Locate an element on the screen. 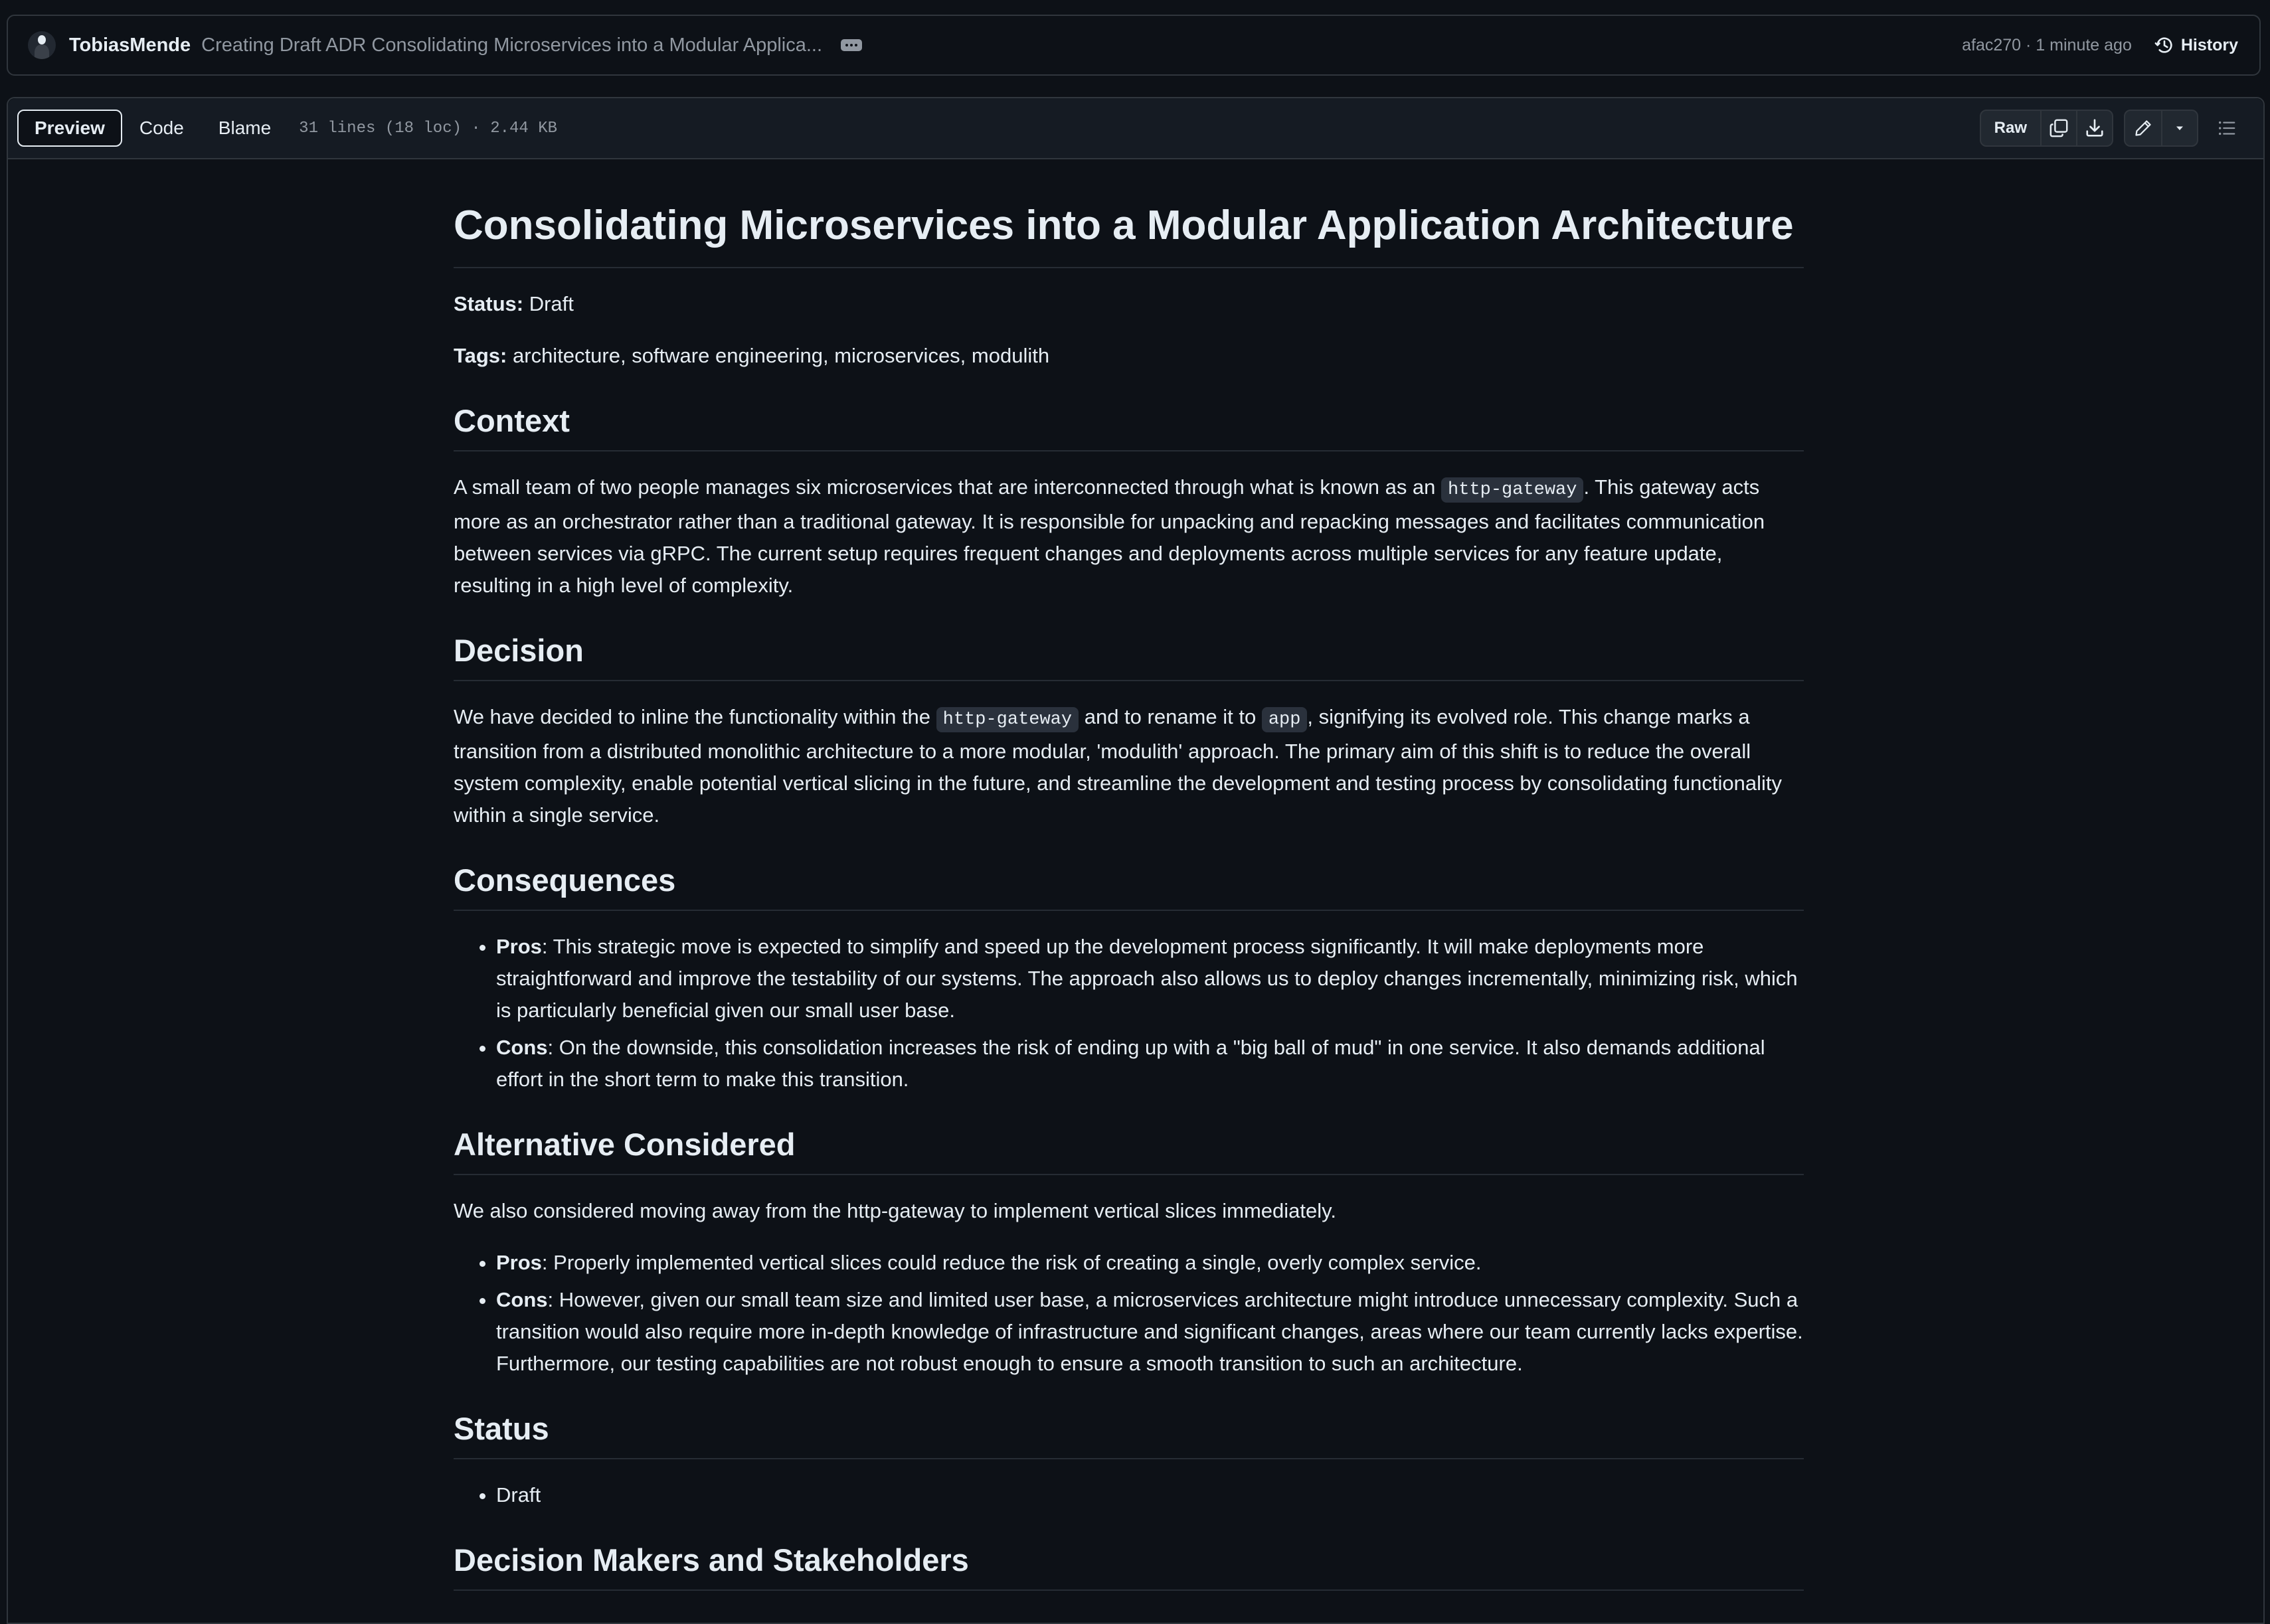  heading-context: Context is located at coordinates (1129, 426).